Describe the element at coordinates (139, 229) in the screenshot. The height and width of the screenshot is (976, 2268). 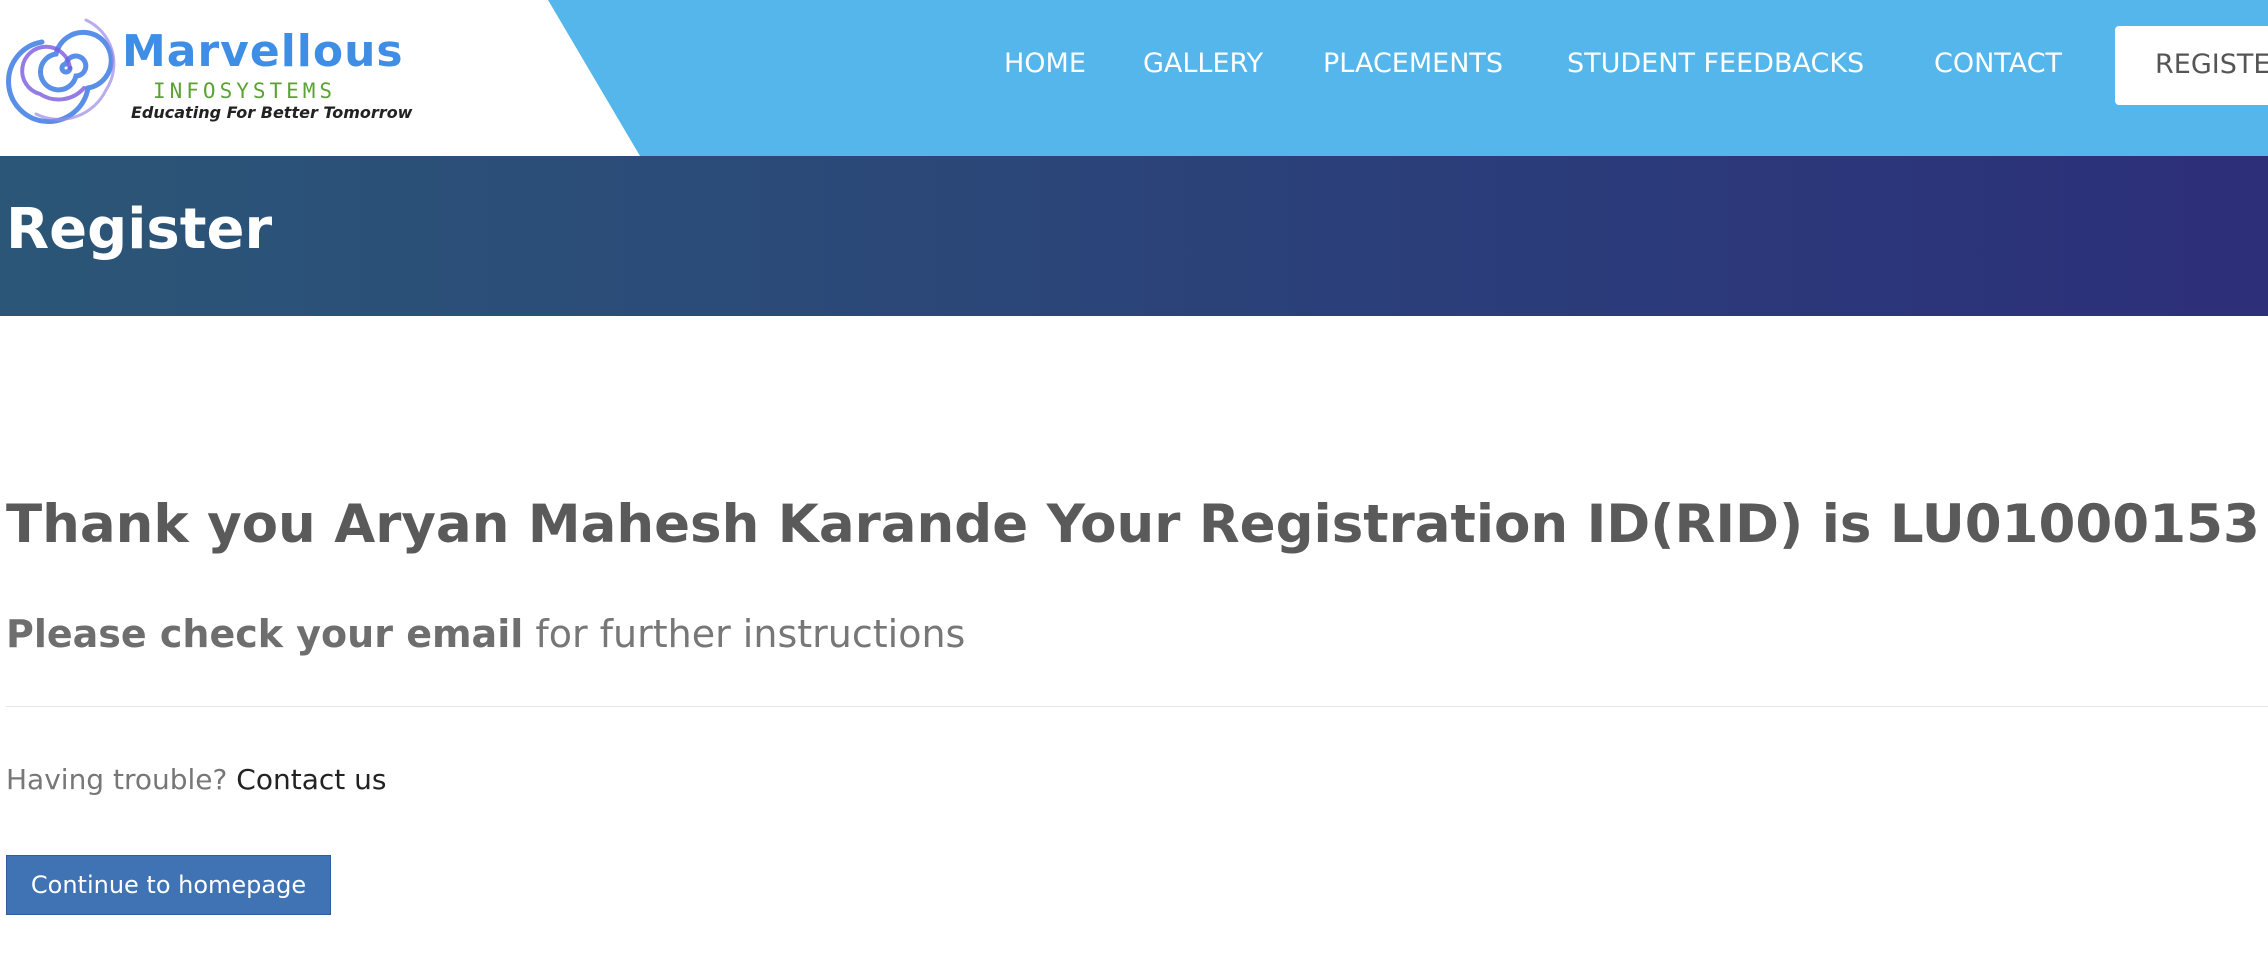
I see `page-title: Register` at that location.